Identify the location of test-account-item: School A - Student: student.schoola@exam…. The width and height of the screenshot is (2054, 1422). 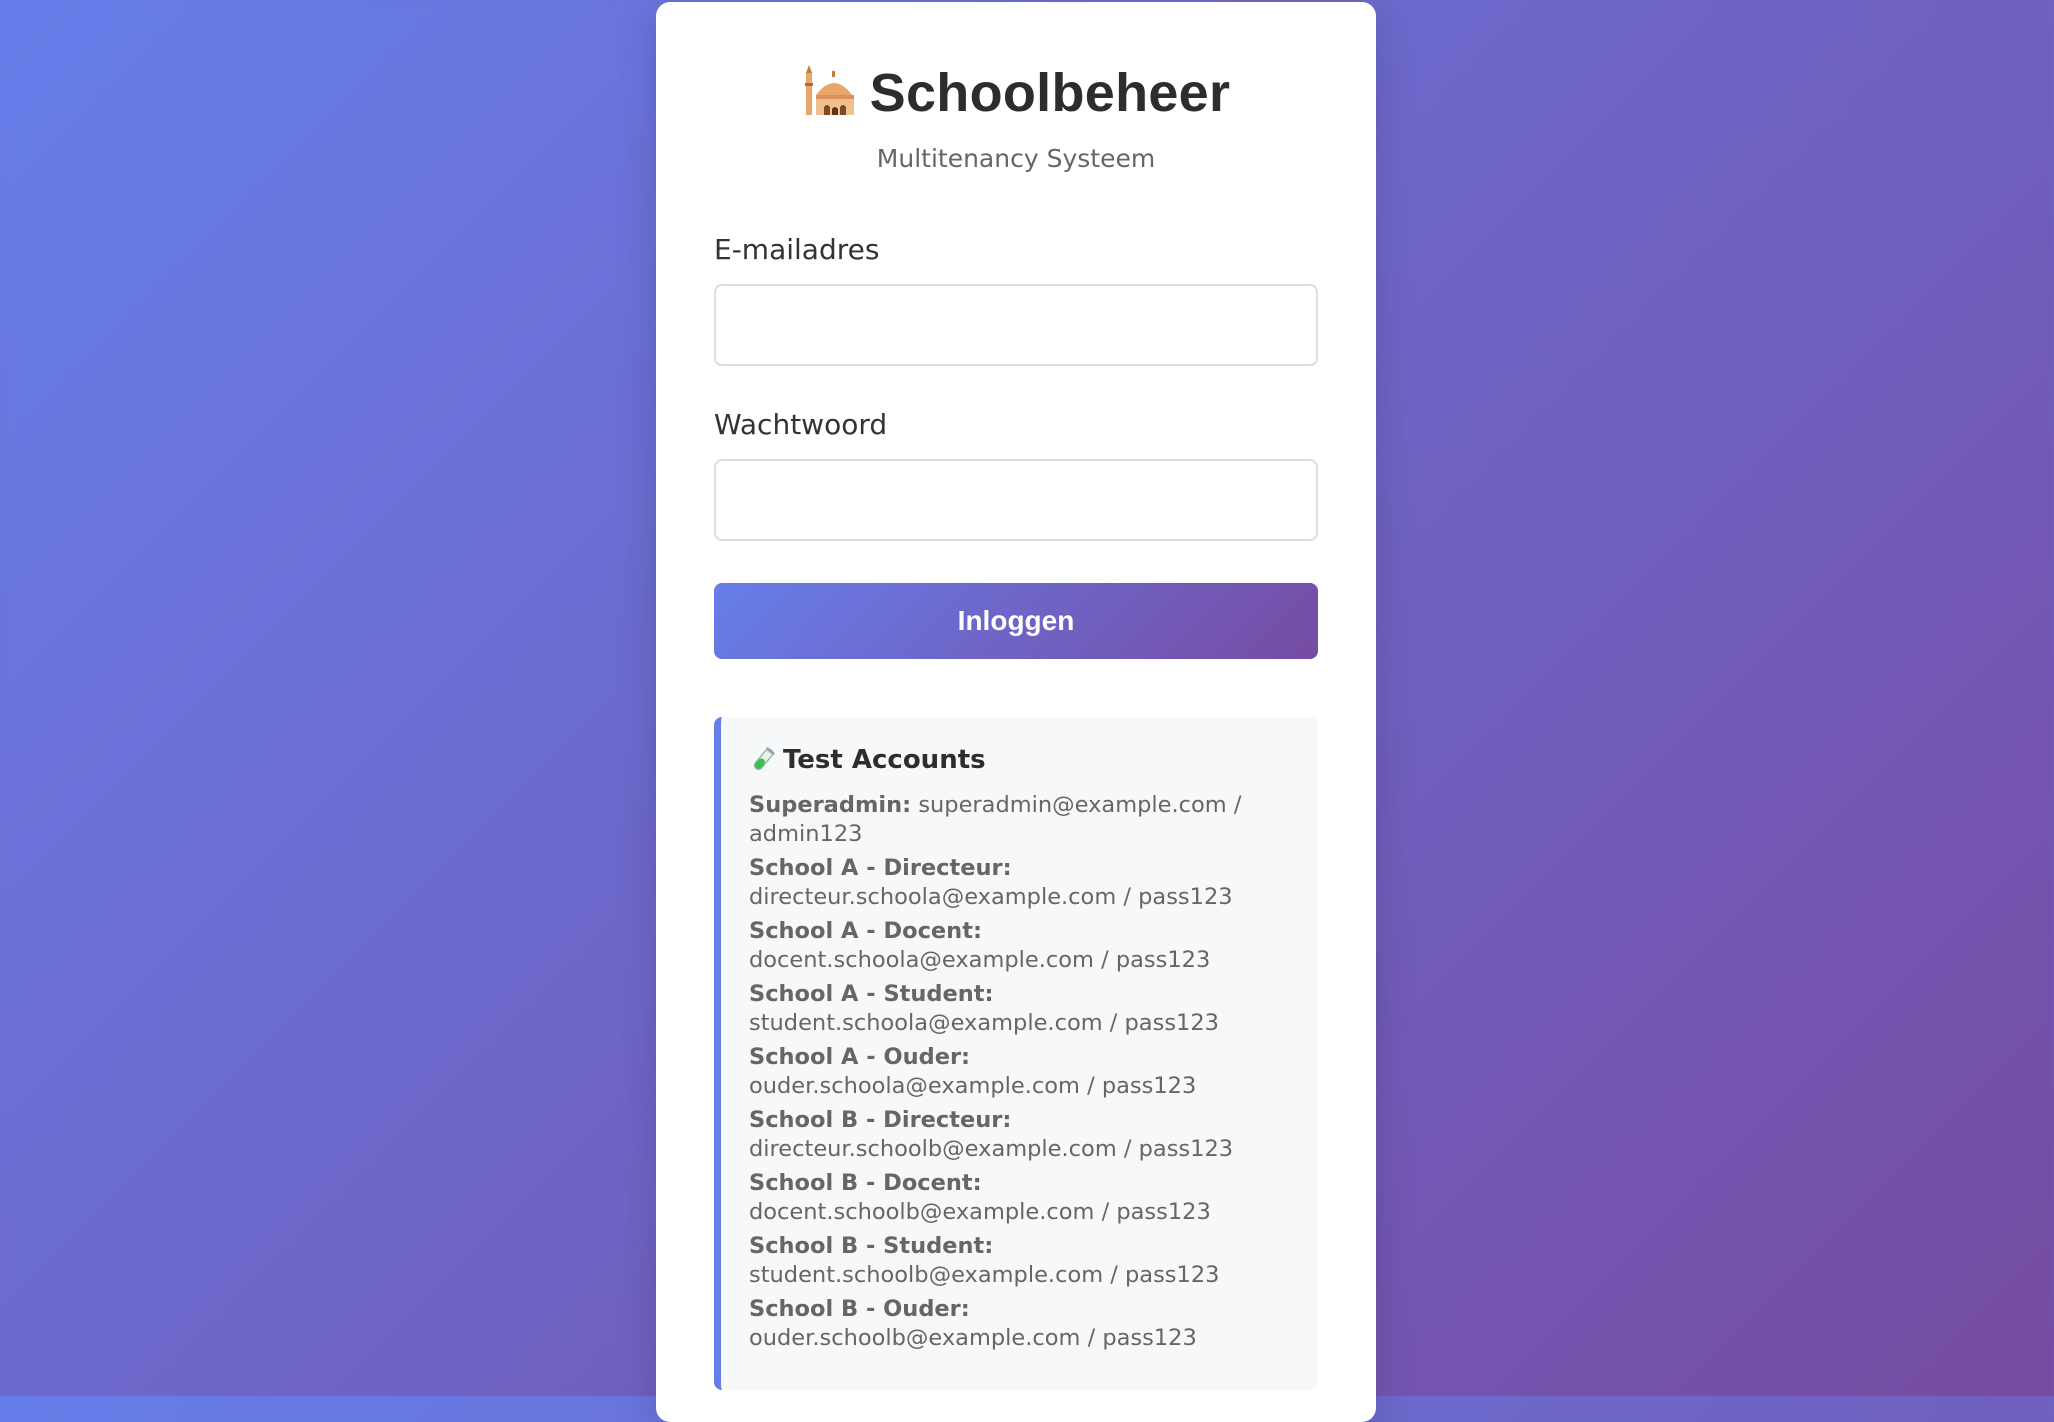
(1019, 1008).